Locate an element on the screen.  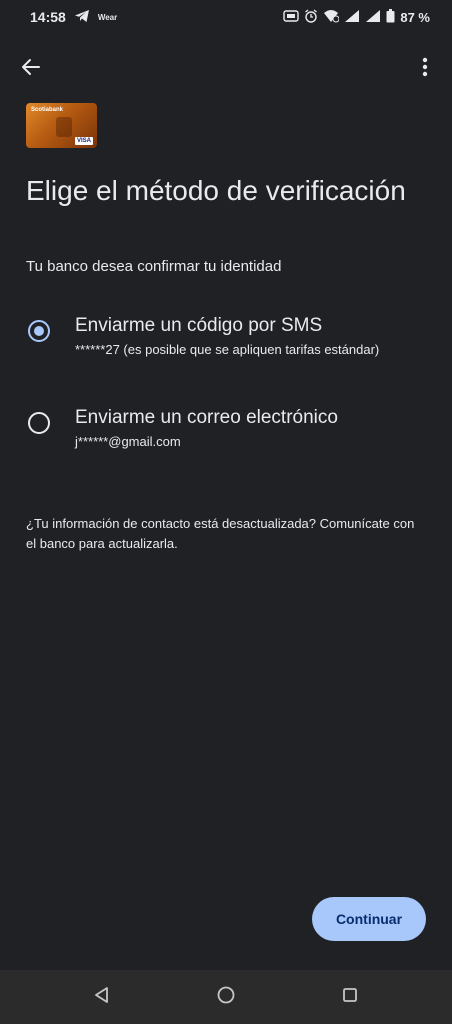
alarm-icon is located at coordinates (311, 17).